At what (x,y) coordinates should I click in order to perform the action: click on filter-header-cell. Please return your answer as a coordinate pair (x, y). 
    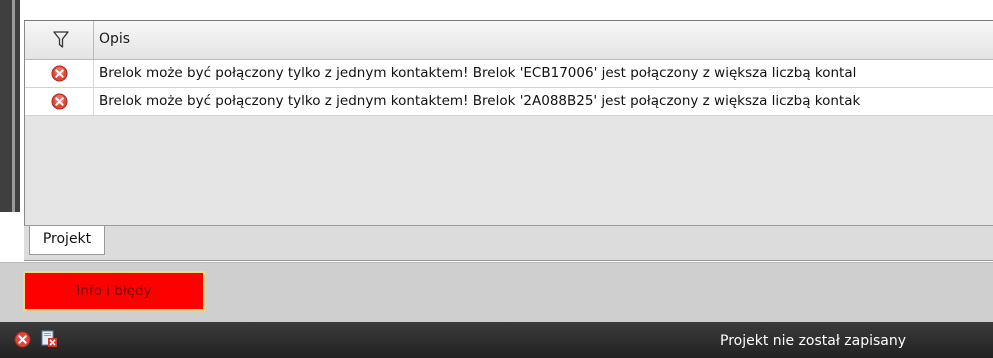
    Looking at the image, I should click on (59, 40).